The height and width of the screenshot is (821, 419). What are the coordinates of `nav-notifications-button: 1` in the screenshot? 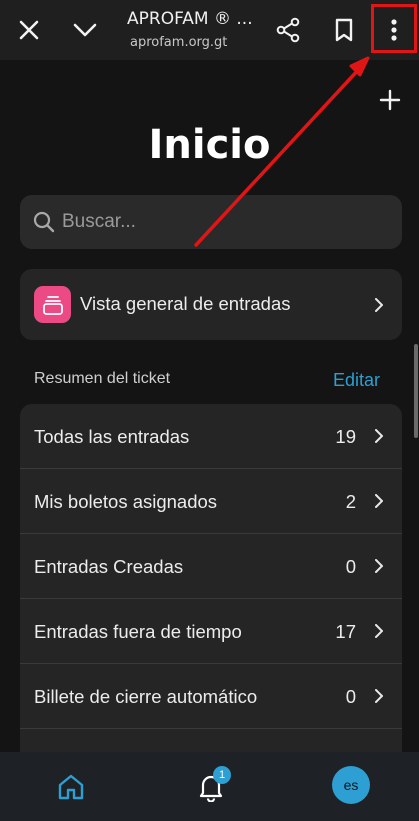 It's located at (211, 787).